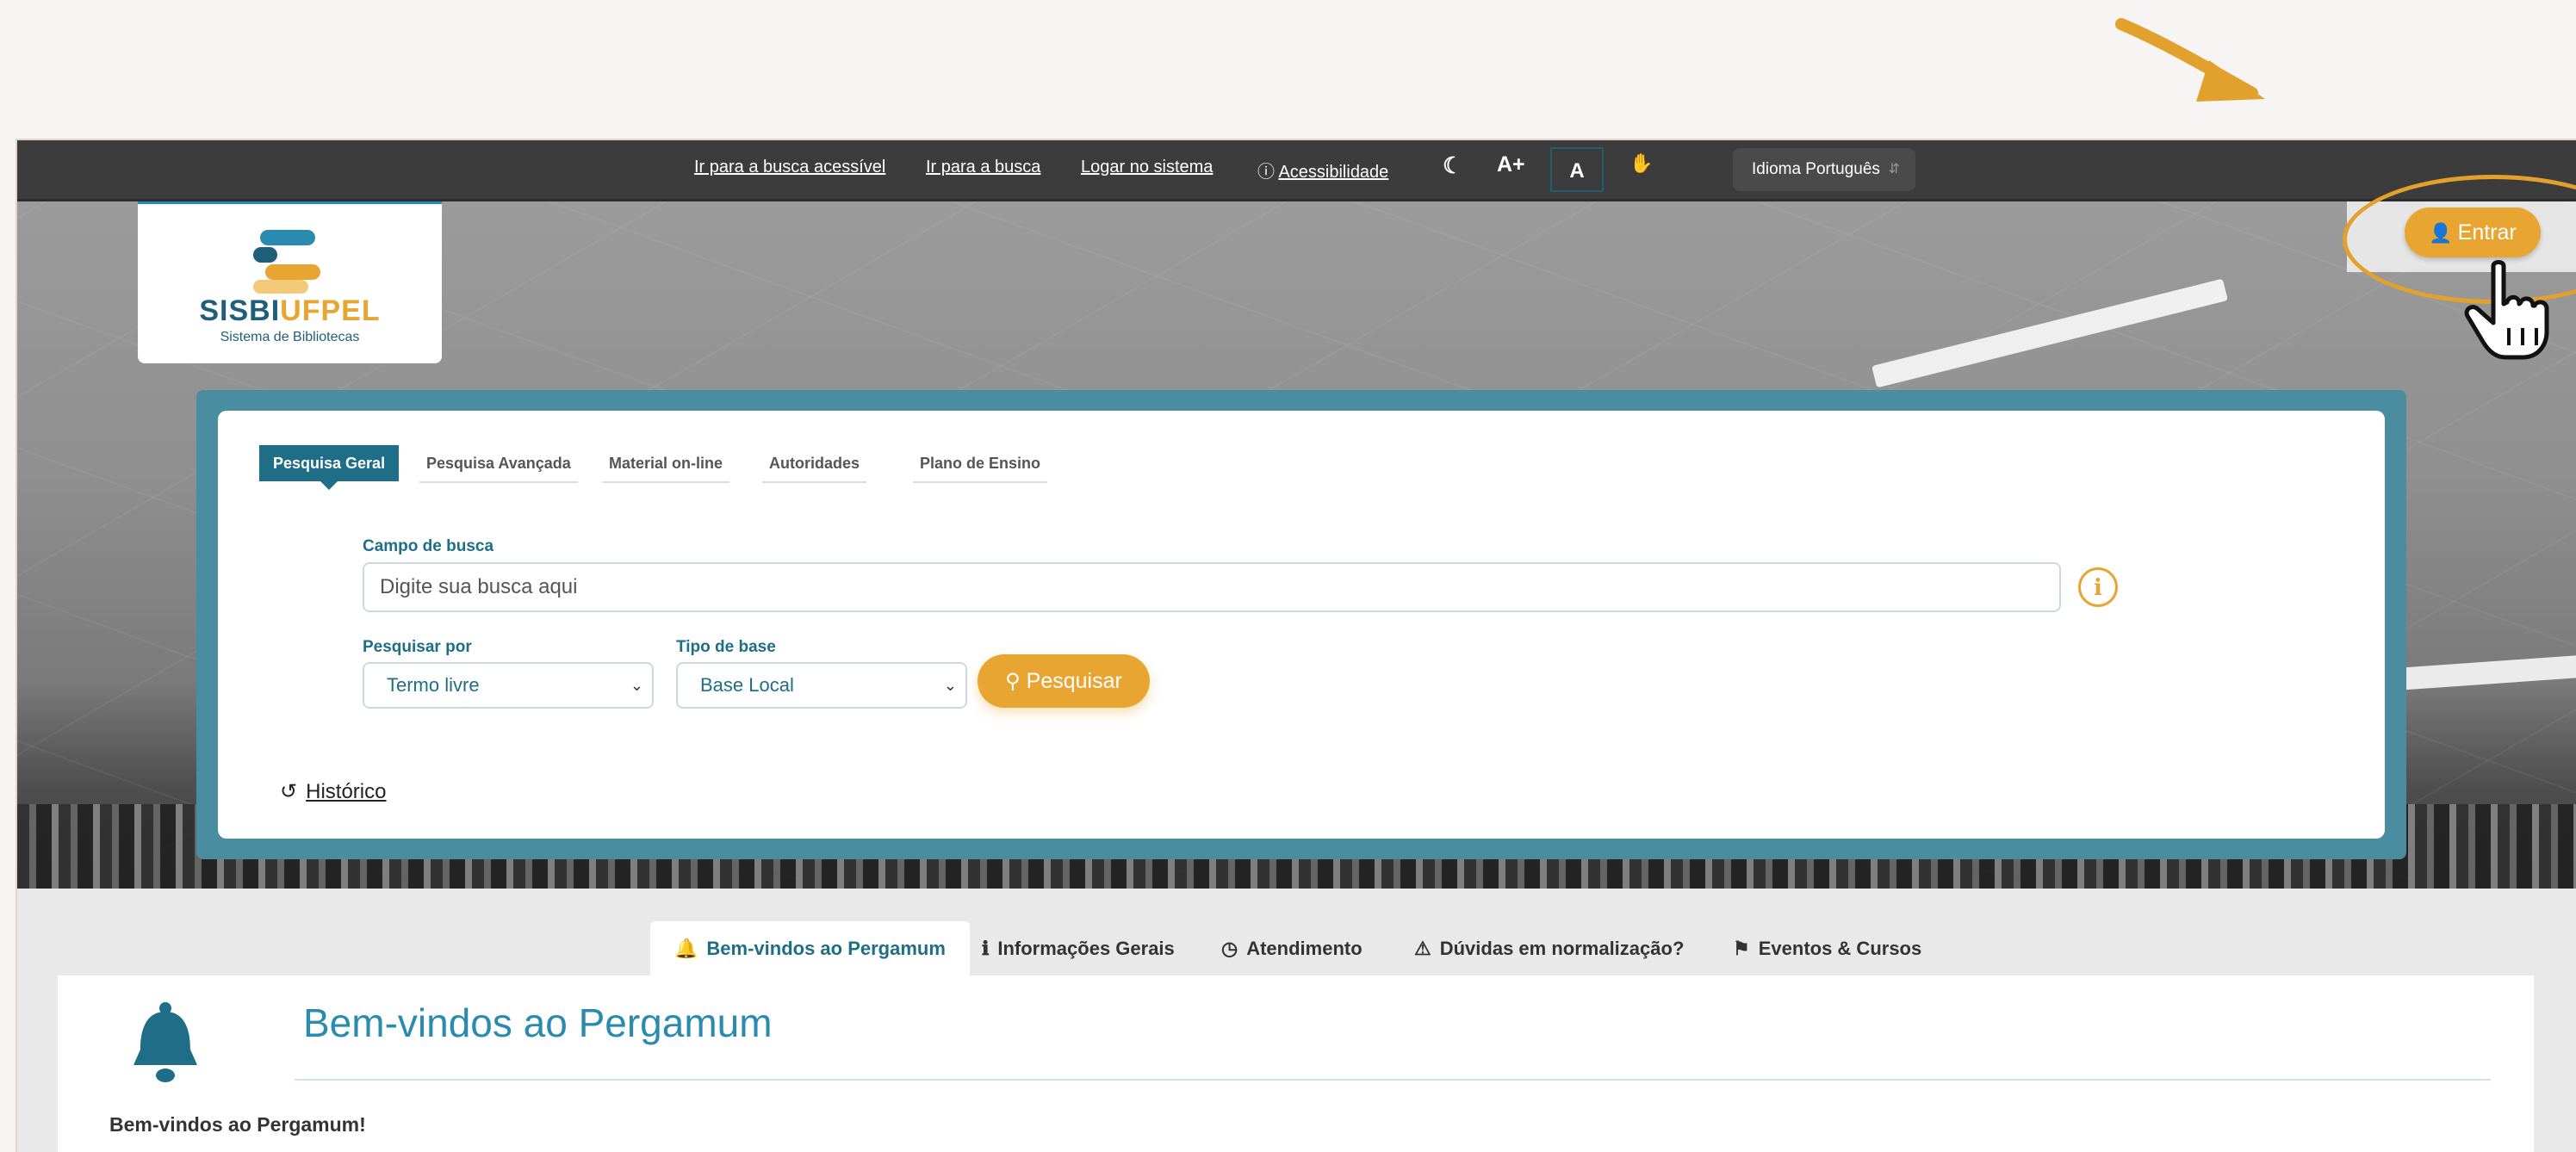 The height and width of the screenshot is (1152, 2576). Describe the element at coordinates (666, 464) in the screenshot. I see `tab-material-online: Material on-line` at that location.